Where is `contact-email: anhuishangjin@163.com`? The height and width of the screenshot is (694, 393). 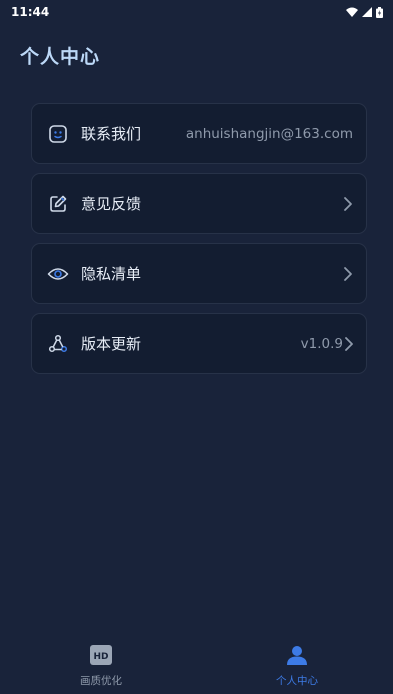
contact-email: anhuishangjin@163.com is located at coordinates (269, 133).